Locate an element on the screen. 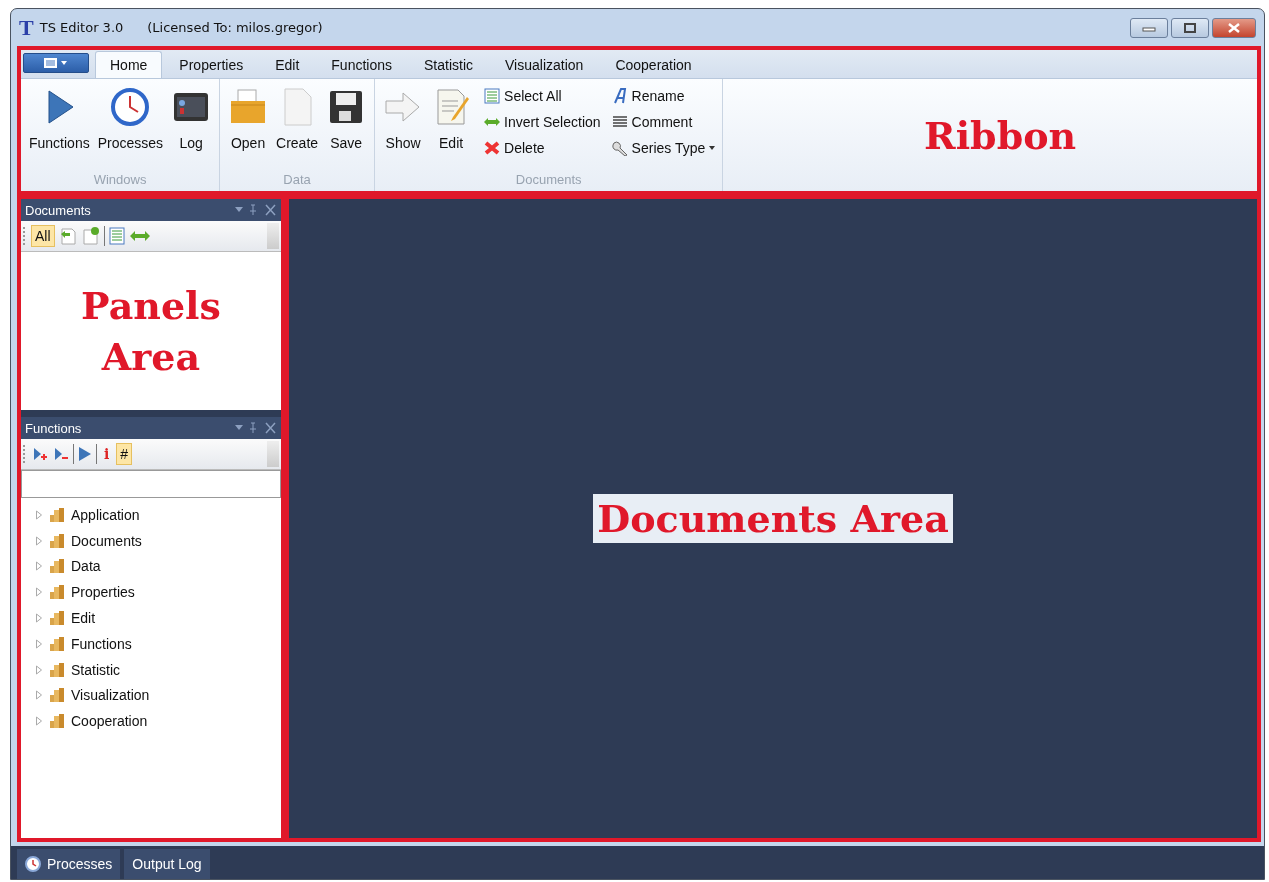 This screenshot has height=882, width=1269. bottom-tab: Output Log is located at coordinates (167, 864).